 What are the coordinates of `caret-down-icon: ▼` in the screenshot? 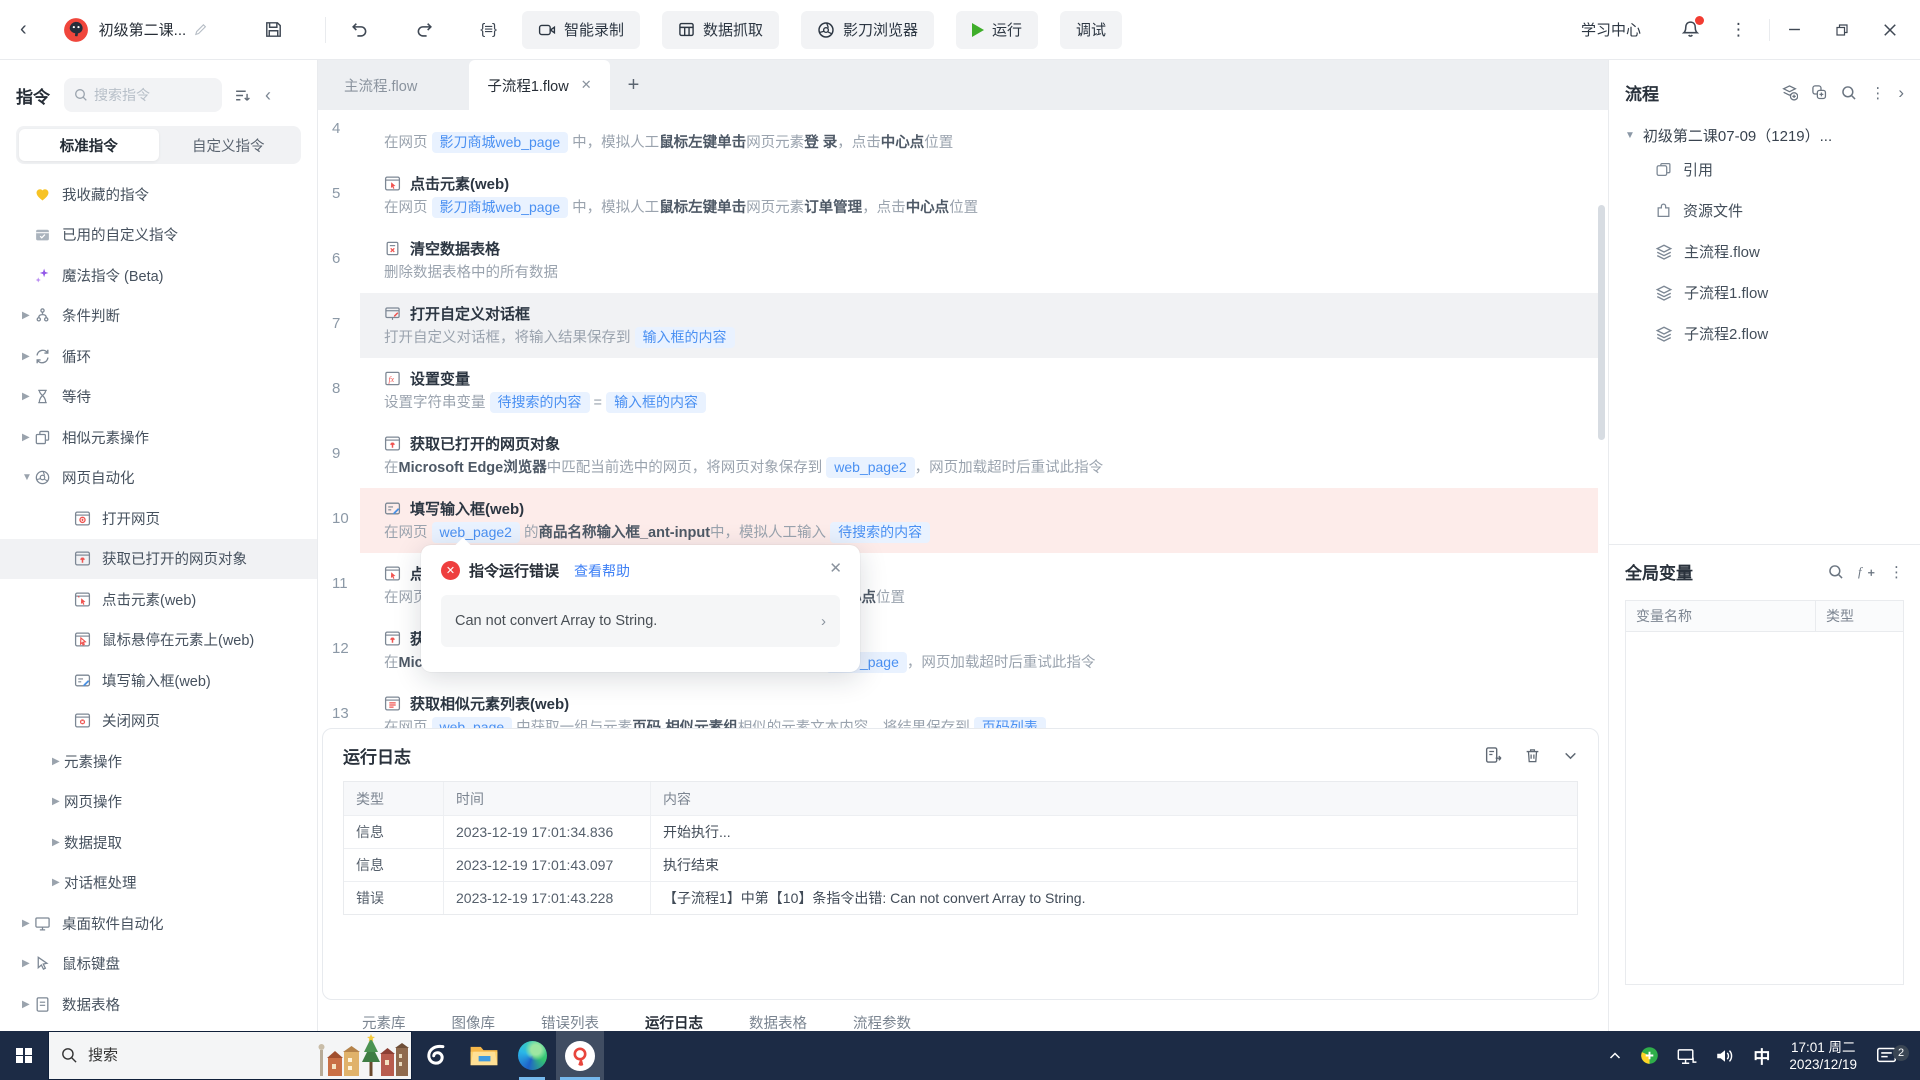 It's located at (28, 477).